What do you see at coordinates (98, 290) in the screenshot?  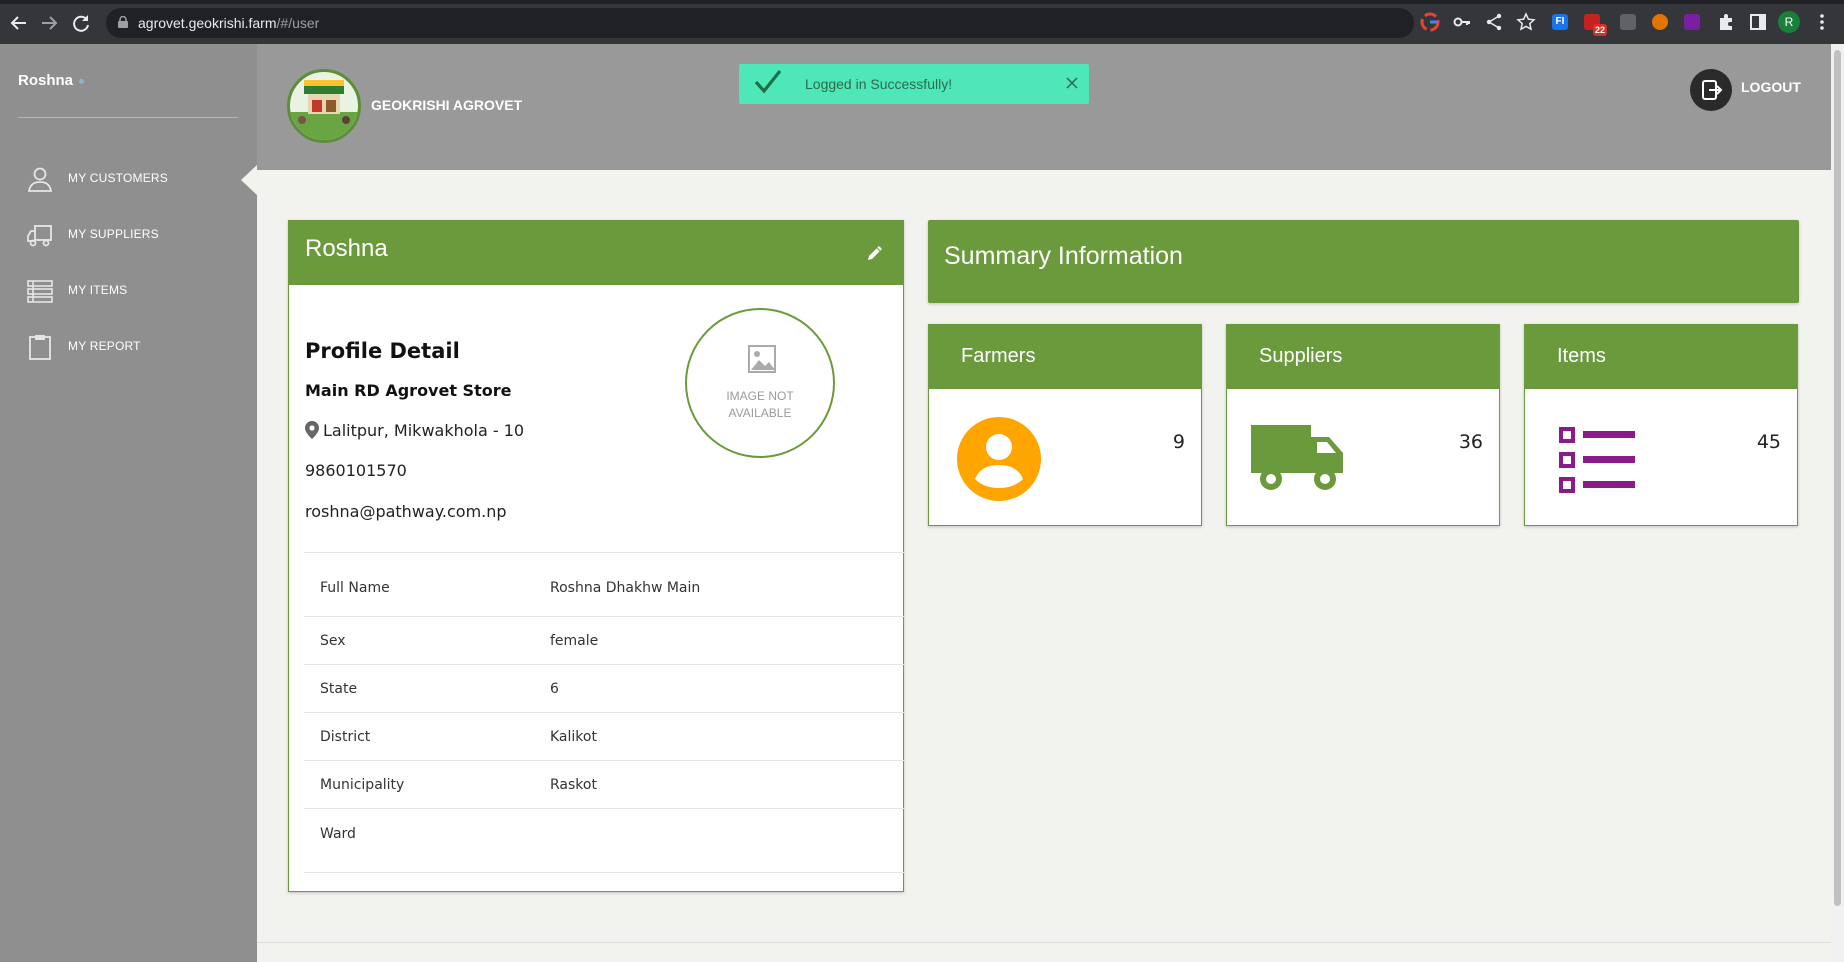 I see `sidebar-item-label: MY ITEMS` at bounding box center [98, 290].